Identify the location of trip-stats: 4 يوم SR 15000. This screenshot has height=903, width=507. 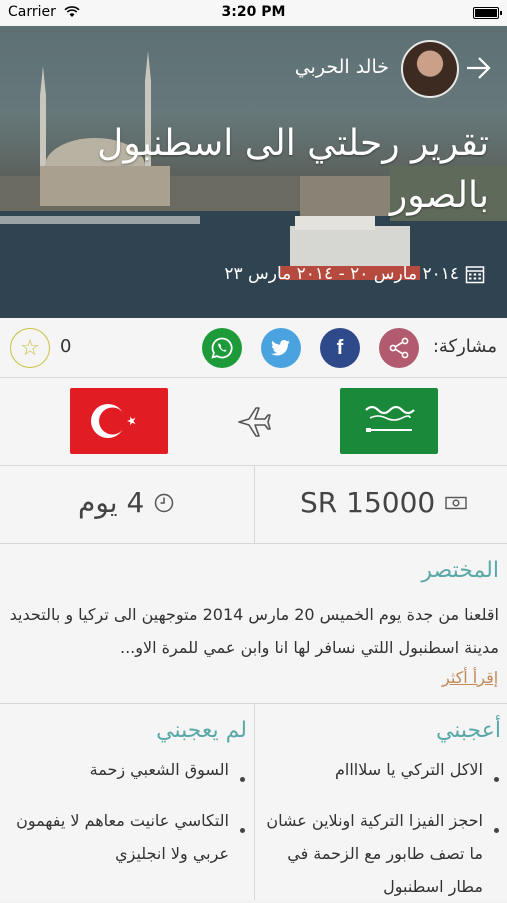
(253, 505).